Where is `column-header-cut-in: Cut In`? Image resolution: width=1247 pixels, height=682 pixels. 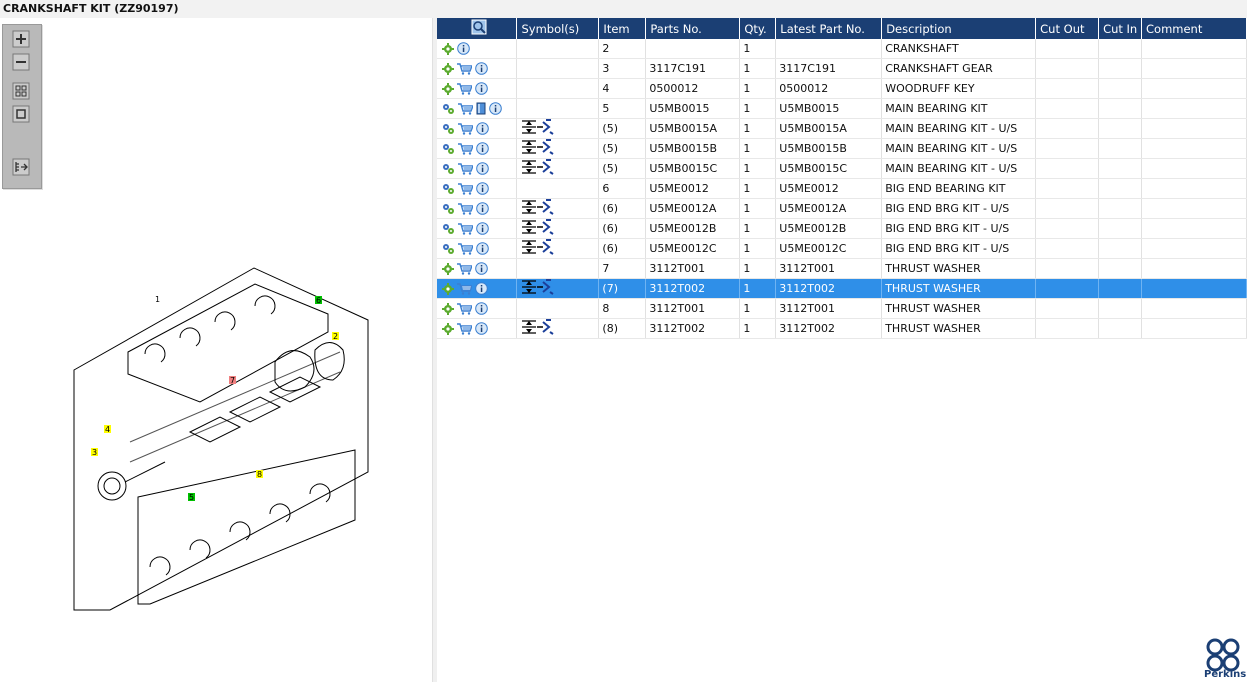
column-header-cut-in: Cut In is located at coordinates (1120, 28).